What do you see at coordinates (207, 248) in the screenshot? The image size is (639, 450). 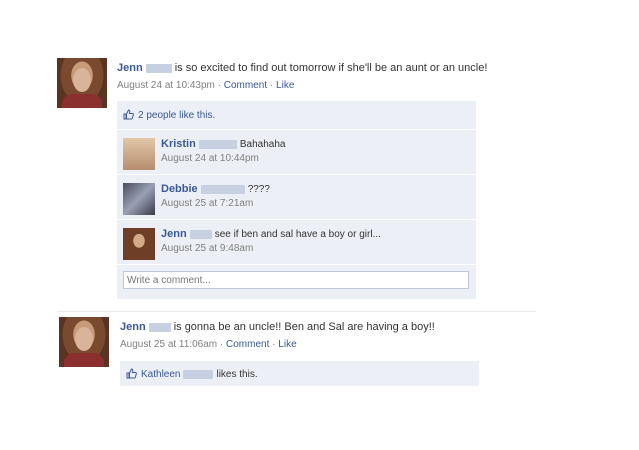 I see `comment-timestamp: August 25 at 9:48am` at bounding box center [207, 248].